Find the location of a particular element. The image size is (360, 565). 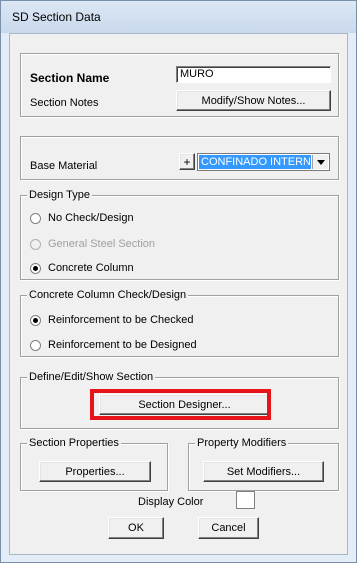

radio-reinforcement-designed: Reinforcement to be Designed is located at coordinates (113, 345).